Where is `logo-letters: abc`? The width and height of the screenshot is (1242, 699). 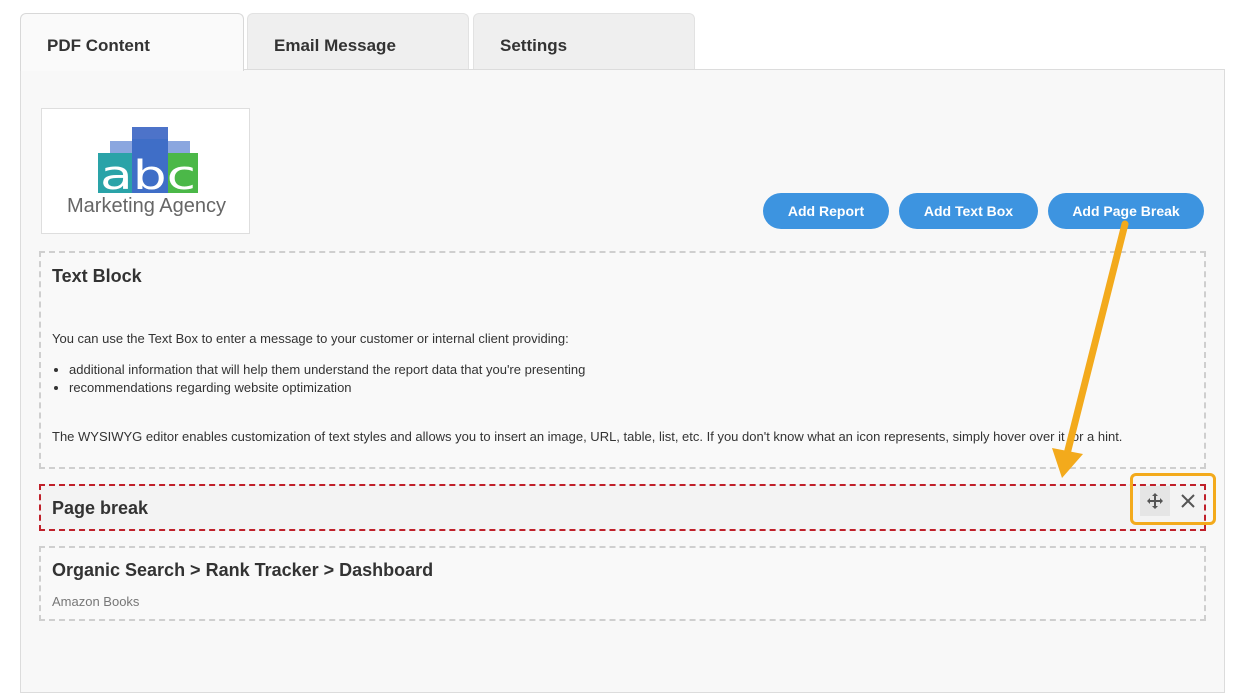
logo-letters: abc is located at coordinates (148, 176).